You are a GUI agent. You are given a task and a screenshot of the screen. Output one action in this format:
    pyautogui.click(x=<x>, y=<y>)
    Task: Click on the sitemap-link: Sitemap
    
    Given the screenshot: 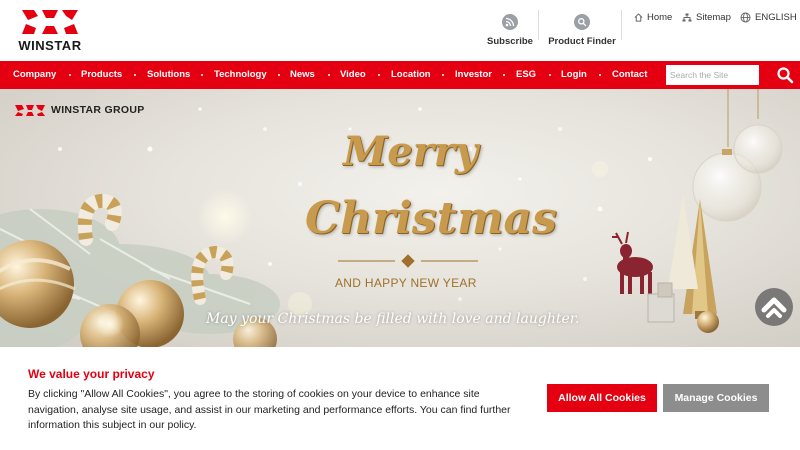 What is the action you would take?
    pyautogui.click(x=706, y=17)
    